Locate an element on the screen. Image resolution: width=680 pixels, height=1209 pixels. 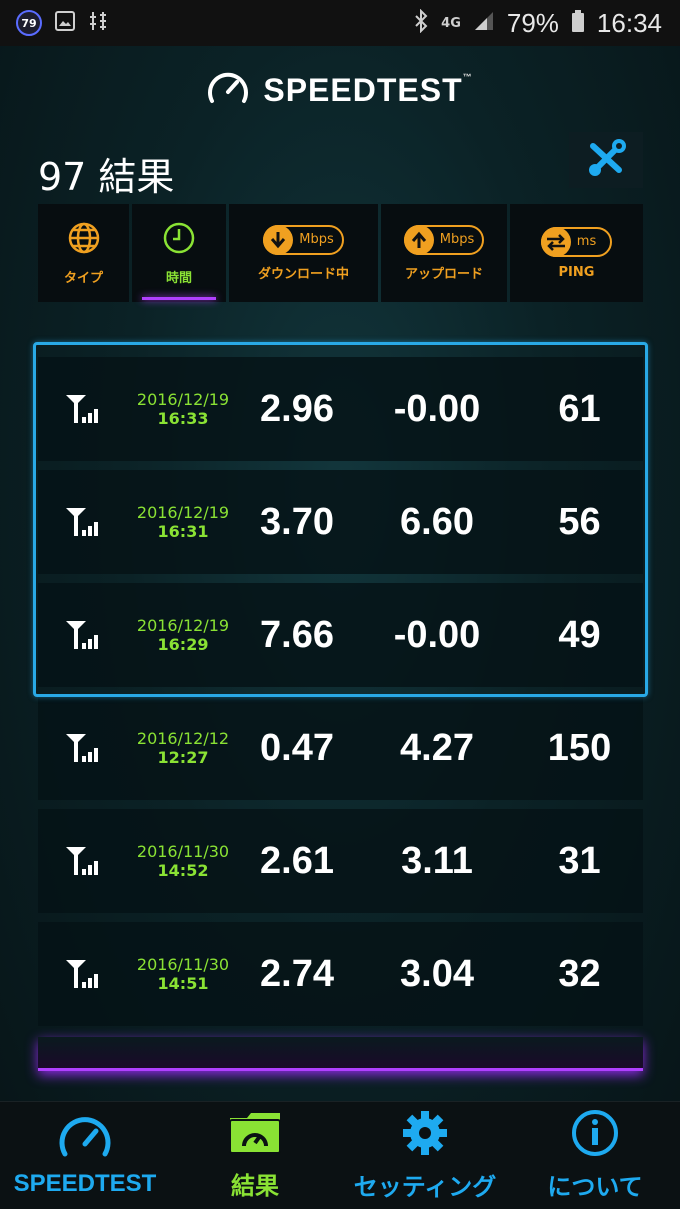
result-row: 2016/11/30 14:51 2.74 3.04 32 is located at coordinates (340, 974).